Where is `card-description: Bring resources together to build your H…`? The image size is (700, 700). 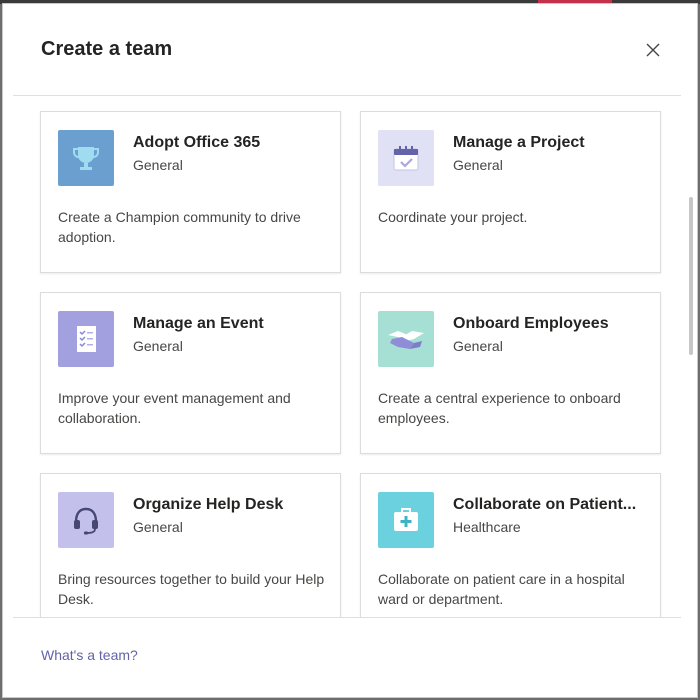
card-description: Bring resources together to build your H… is located at coordinates (191, 589).